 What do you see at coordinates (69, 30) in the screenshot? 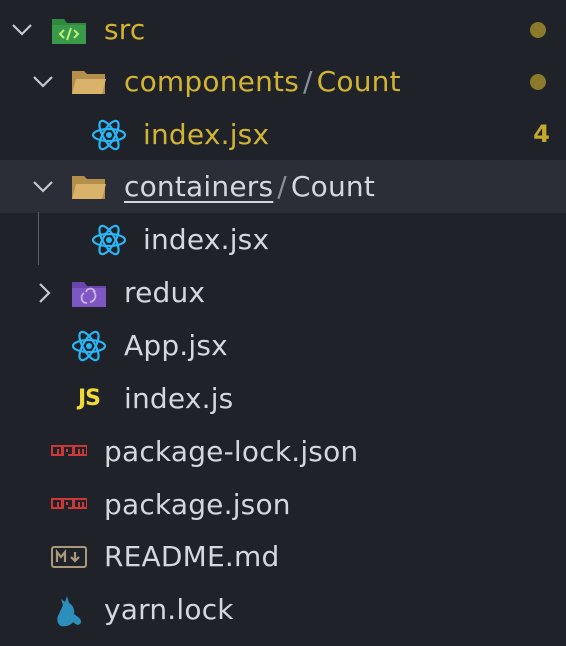
I see `src-folder-icon` at bounding box center [69, 30].